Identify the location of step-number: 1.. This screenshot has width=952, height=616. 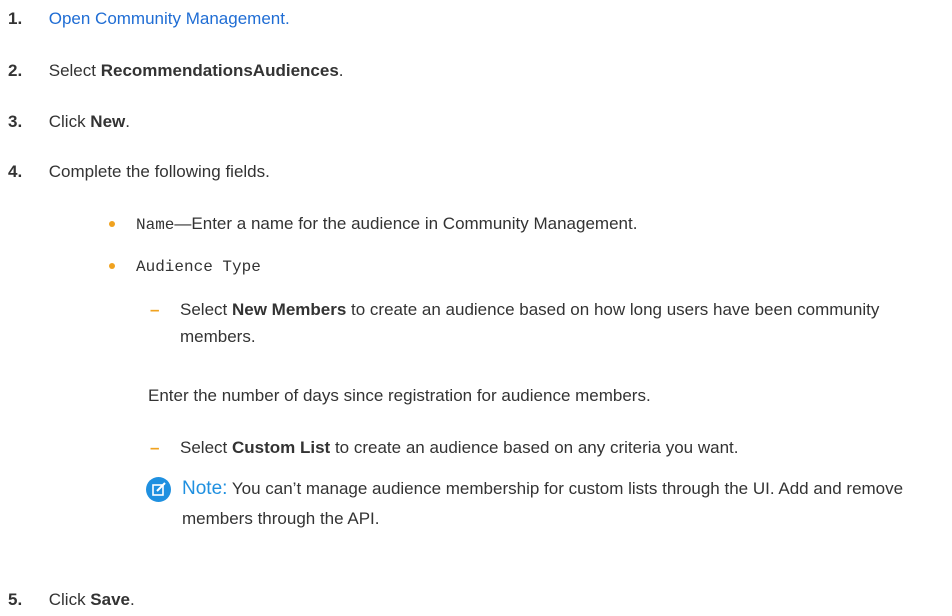
(15, 18).